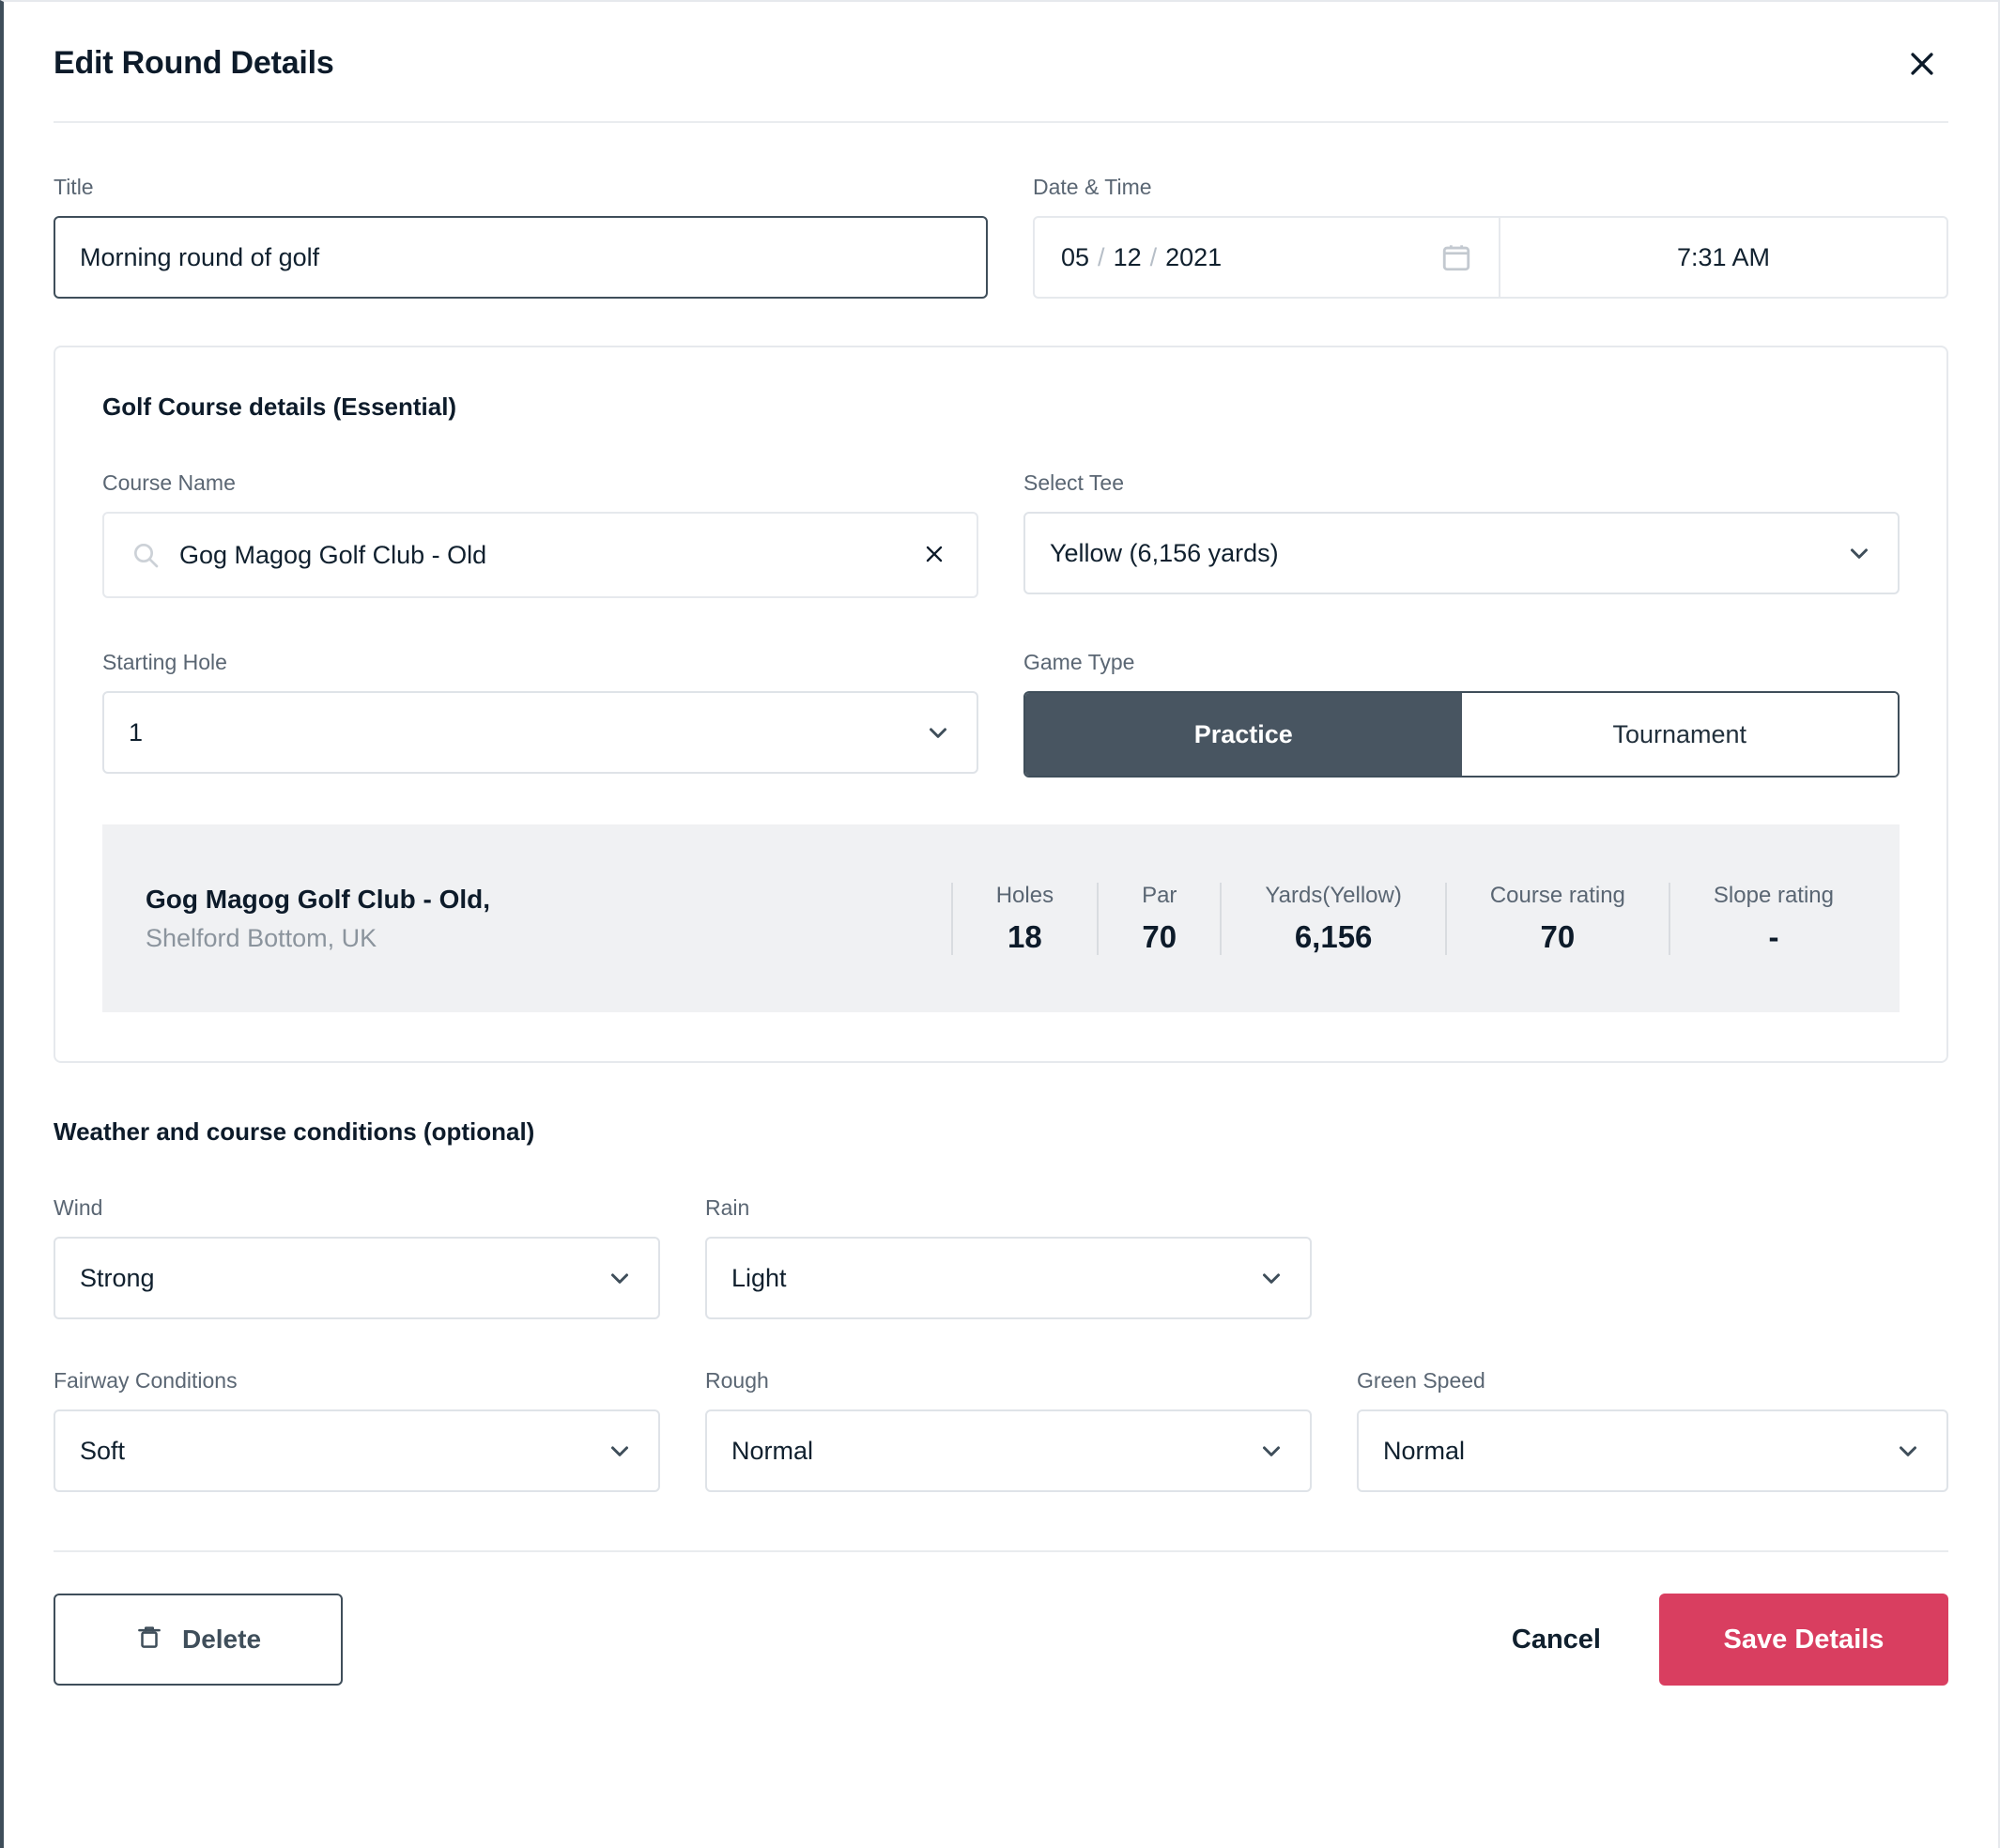 This screenshot has width=2000, height=1848. What do you see at coordinates (194, 63) in the screenshot?
I see `page-title: Edit Round Details` at bounding box center [194, 63].